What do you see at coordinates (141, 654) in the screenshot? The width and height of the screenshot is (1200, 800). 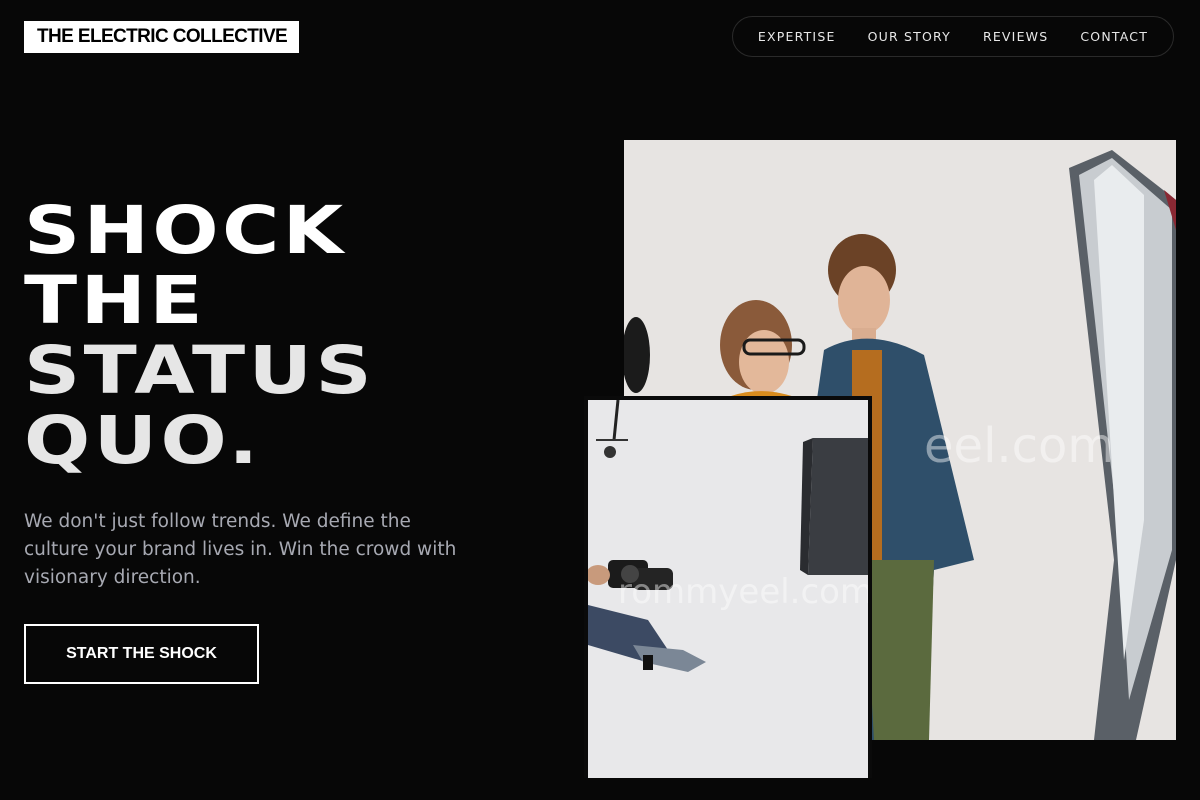 I see `start-the-shock-button: START THE SHOCK` at bounding box center [141, 654].